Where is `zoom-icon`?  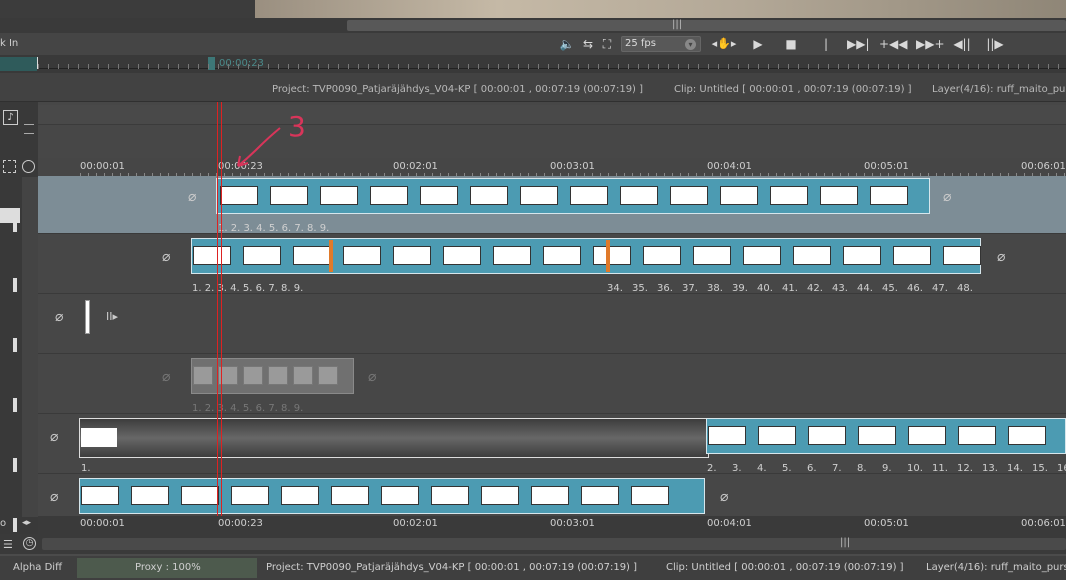 zoom-icon is located at coordinates (28, 166).